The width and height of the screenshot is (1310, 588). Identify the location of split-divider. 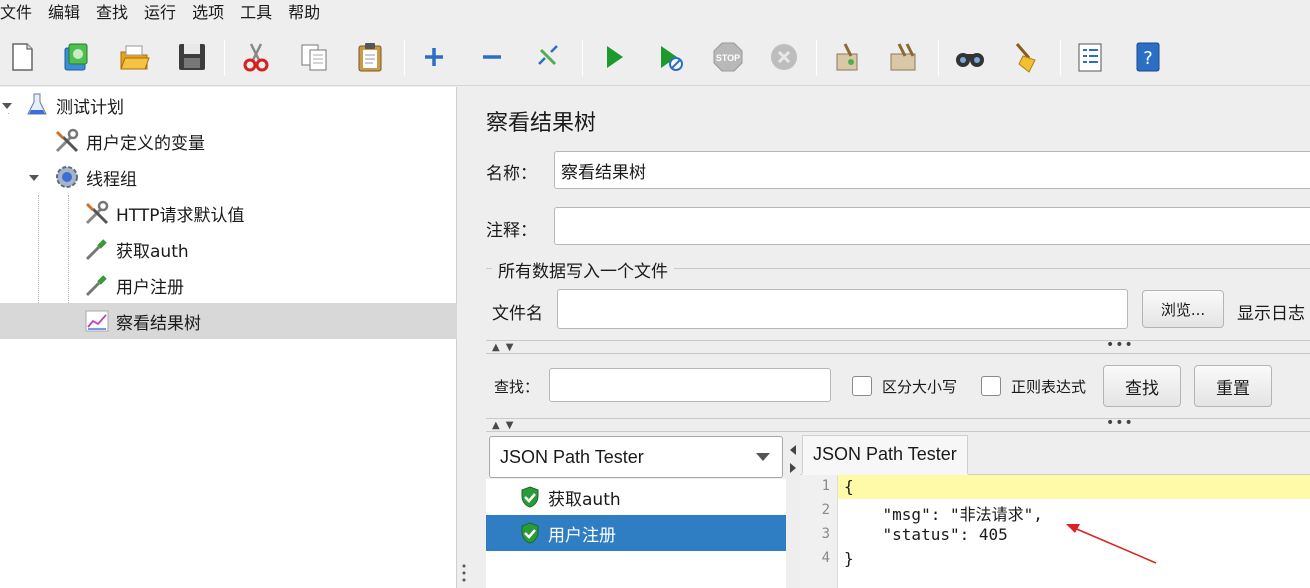
(464, 337).